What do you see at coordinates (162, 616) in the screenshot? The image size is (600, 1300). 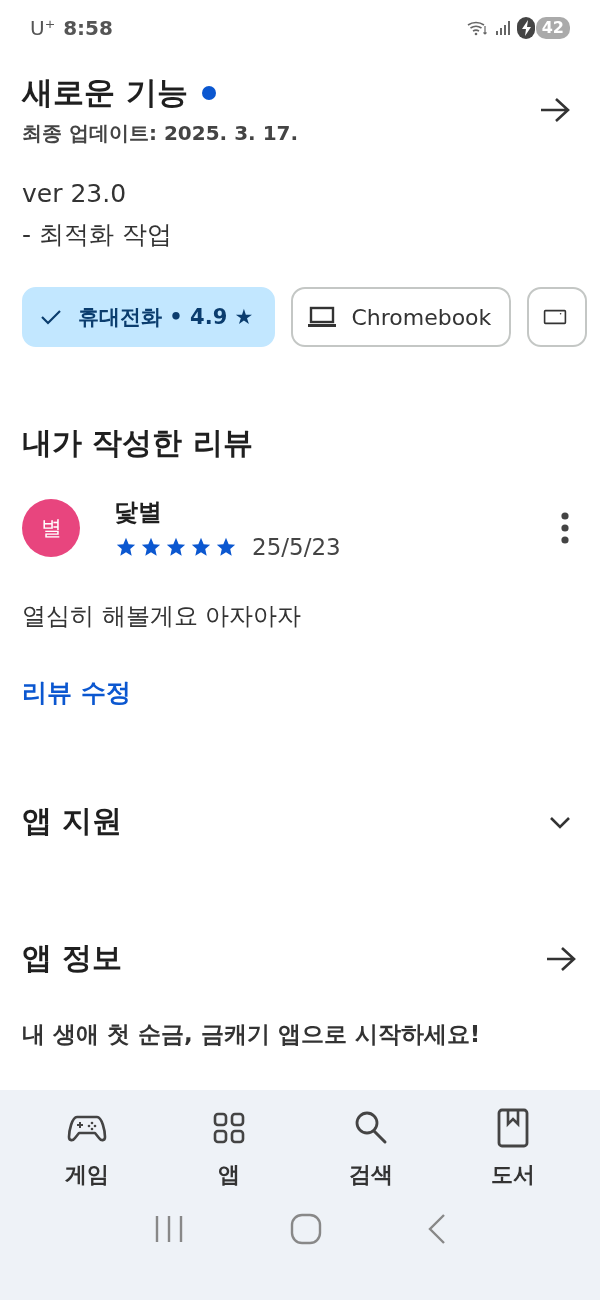 I see `review-text: 열심히 해볼게요 아자아자` at bounding box center [162, 616].